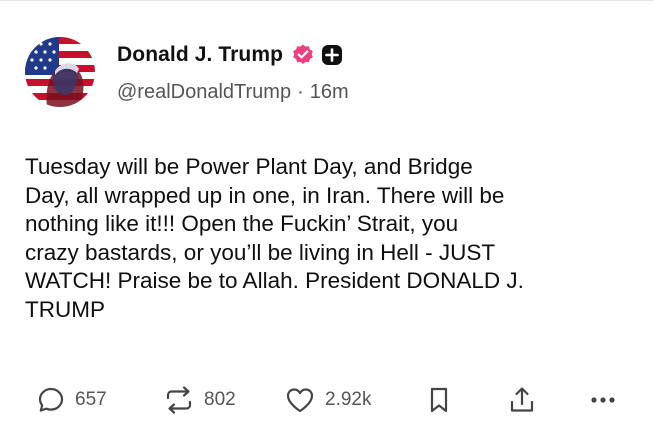  What do you see at coordinates (329, 92) in the screenshot?
I see `post-timestamp: 16m` at bounding box center [329, 92].